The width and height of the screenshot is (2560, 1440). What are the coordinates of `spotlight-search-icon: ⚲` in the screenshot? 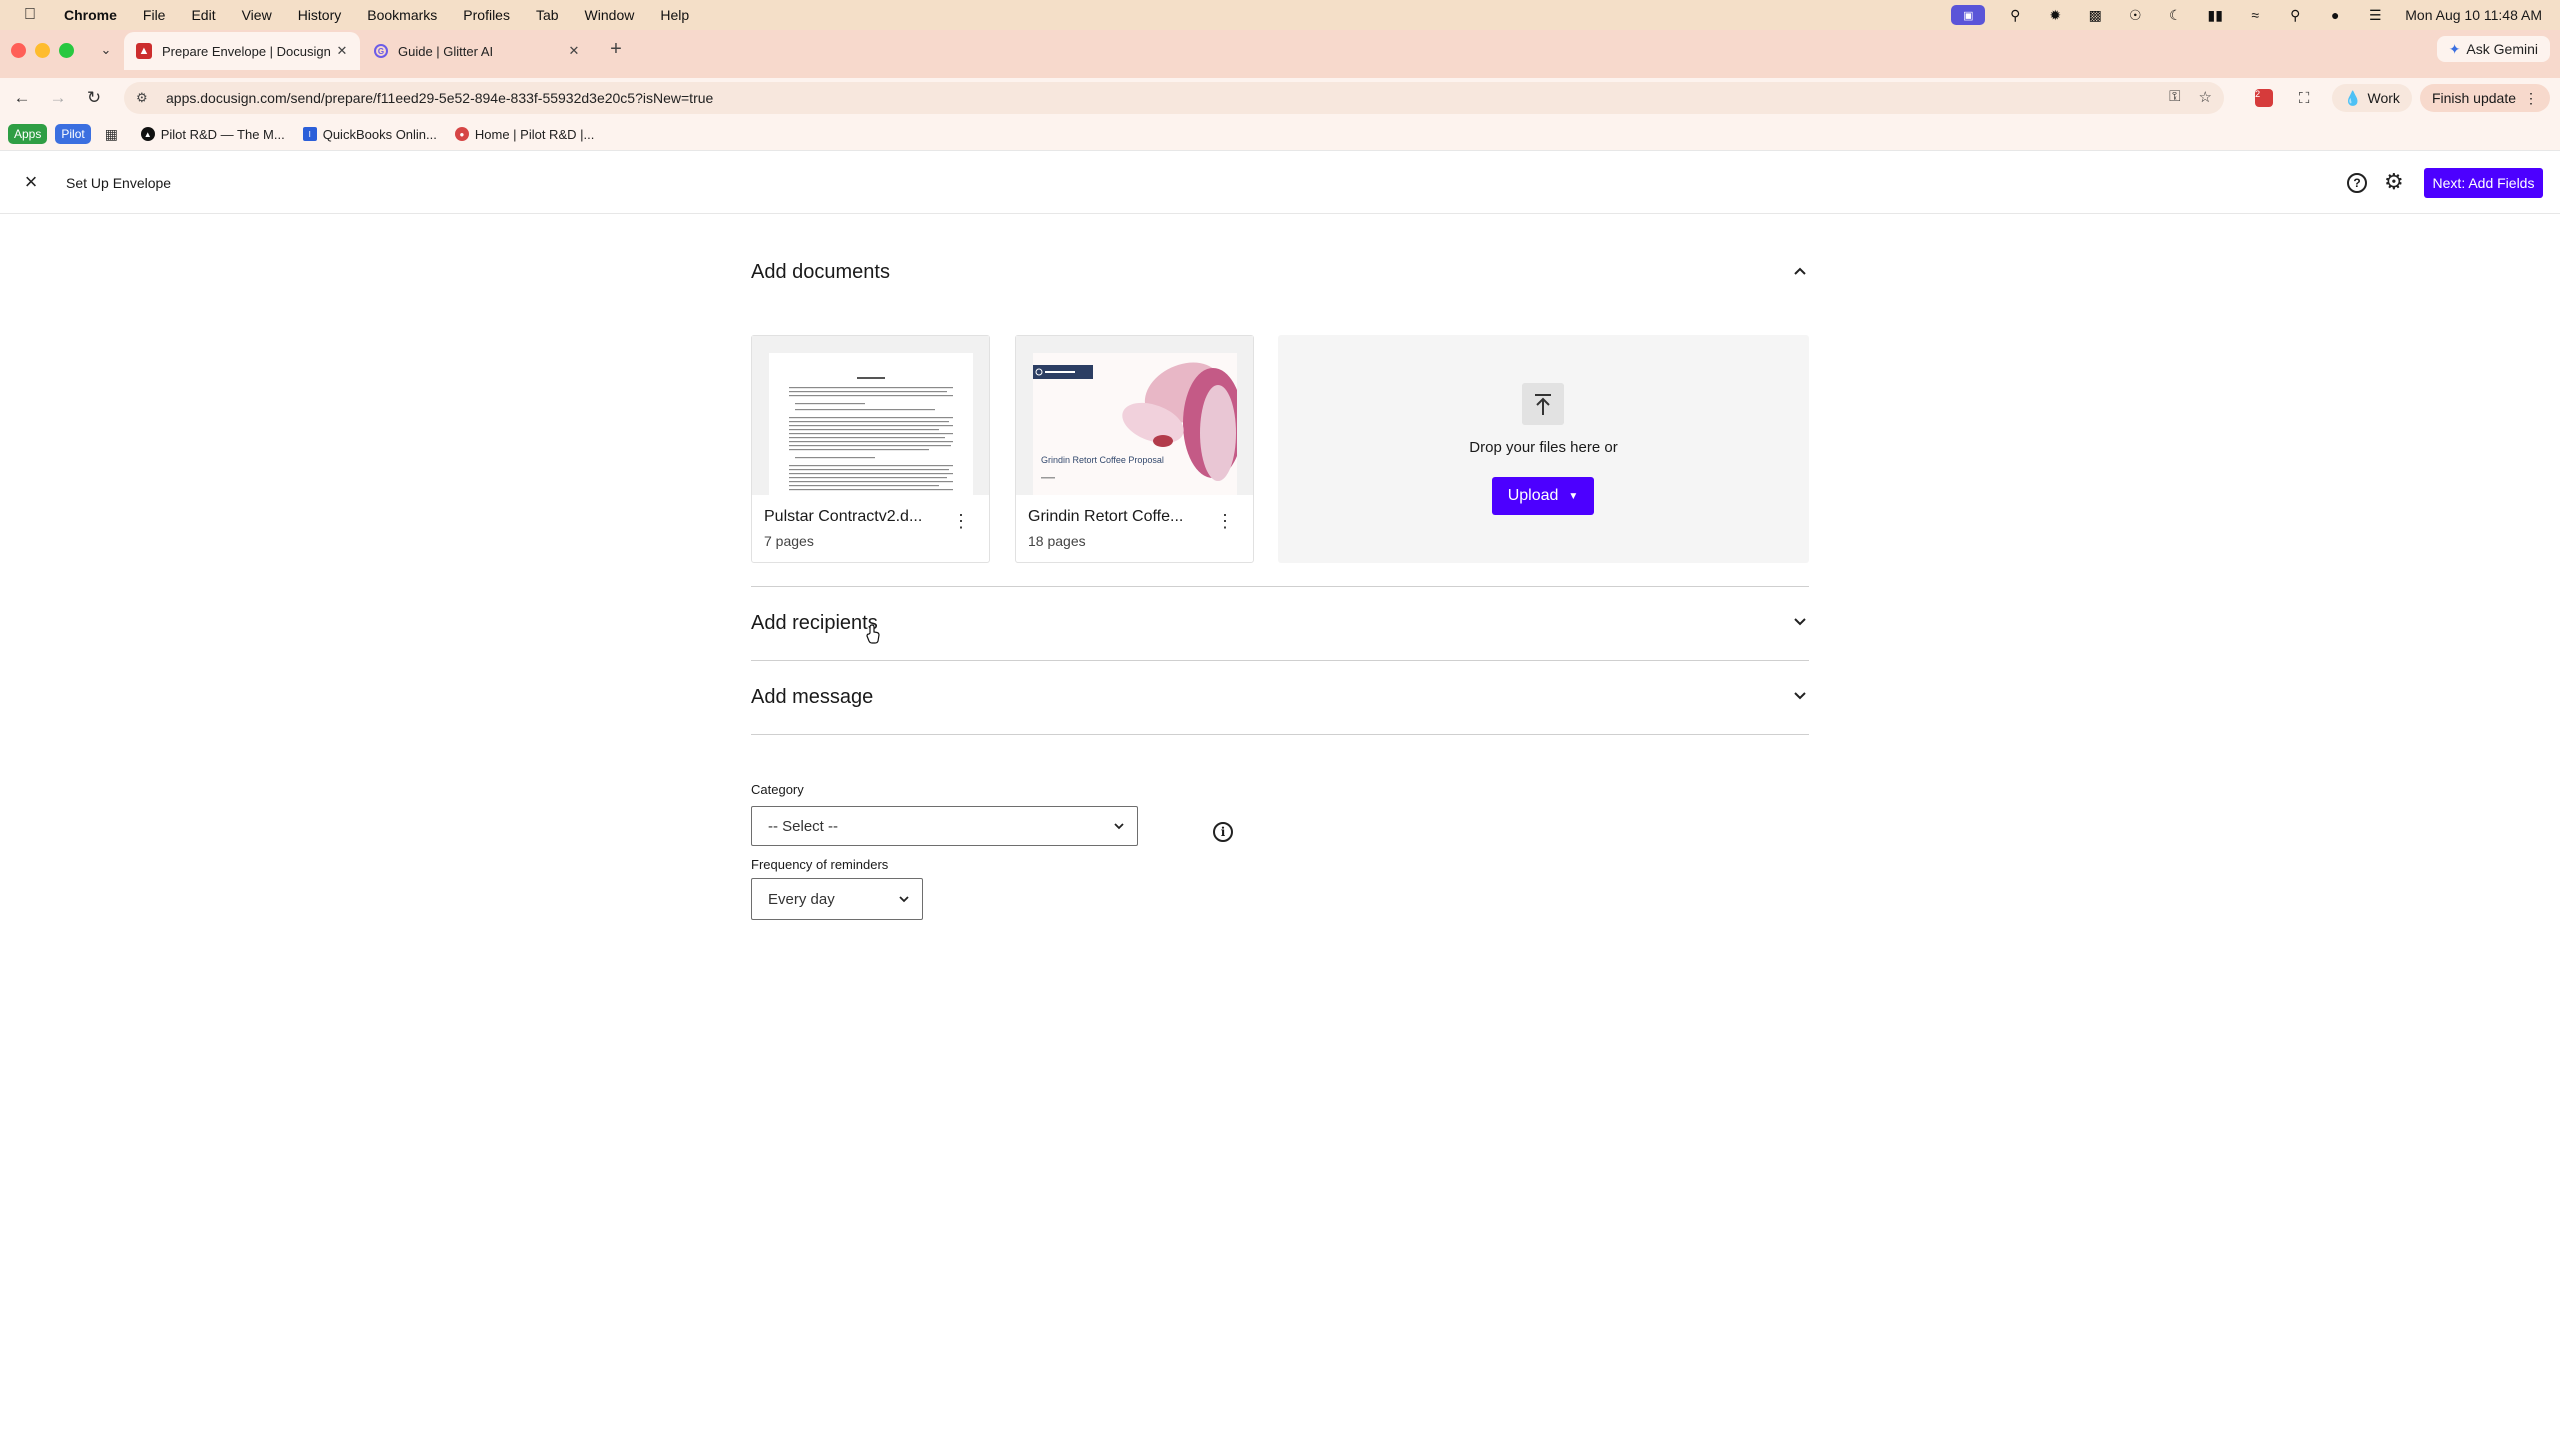 It's located at (2295, 15).